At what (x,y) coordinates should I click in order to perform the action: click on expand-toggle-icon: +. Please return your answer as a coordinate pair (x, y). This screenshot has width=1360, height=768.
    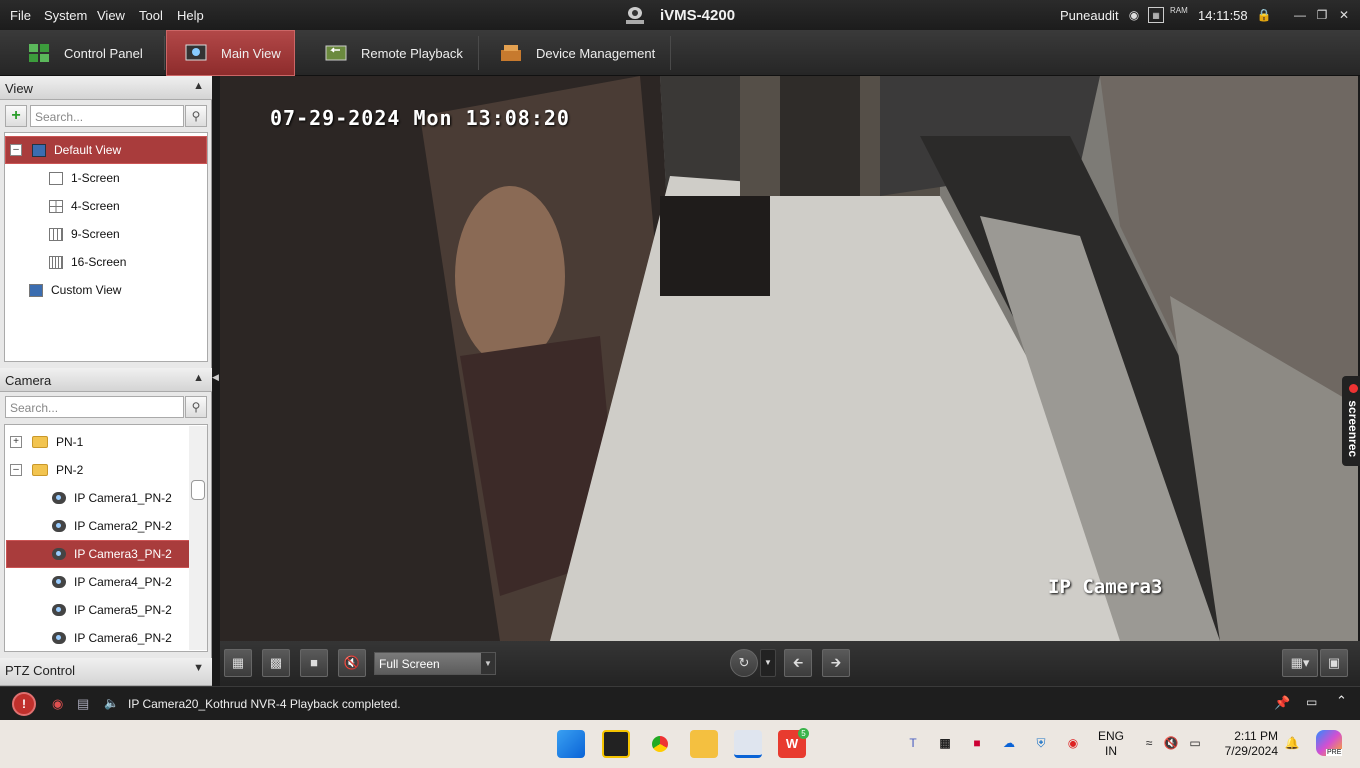
    Looking at the image, I should click on (16, 442).